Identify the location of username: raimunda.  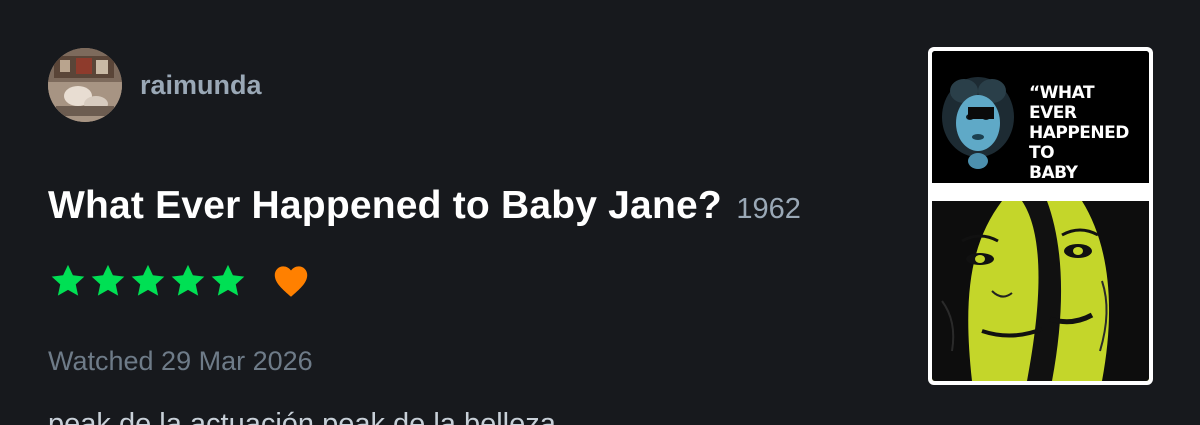
(201, 85).